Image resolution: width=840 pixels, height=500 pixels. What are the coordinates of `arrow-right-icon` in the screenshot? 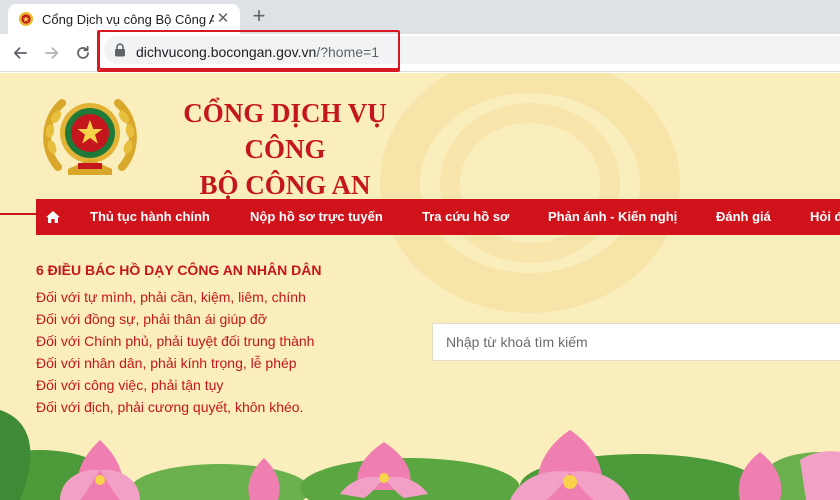 It's located at (52, 53).